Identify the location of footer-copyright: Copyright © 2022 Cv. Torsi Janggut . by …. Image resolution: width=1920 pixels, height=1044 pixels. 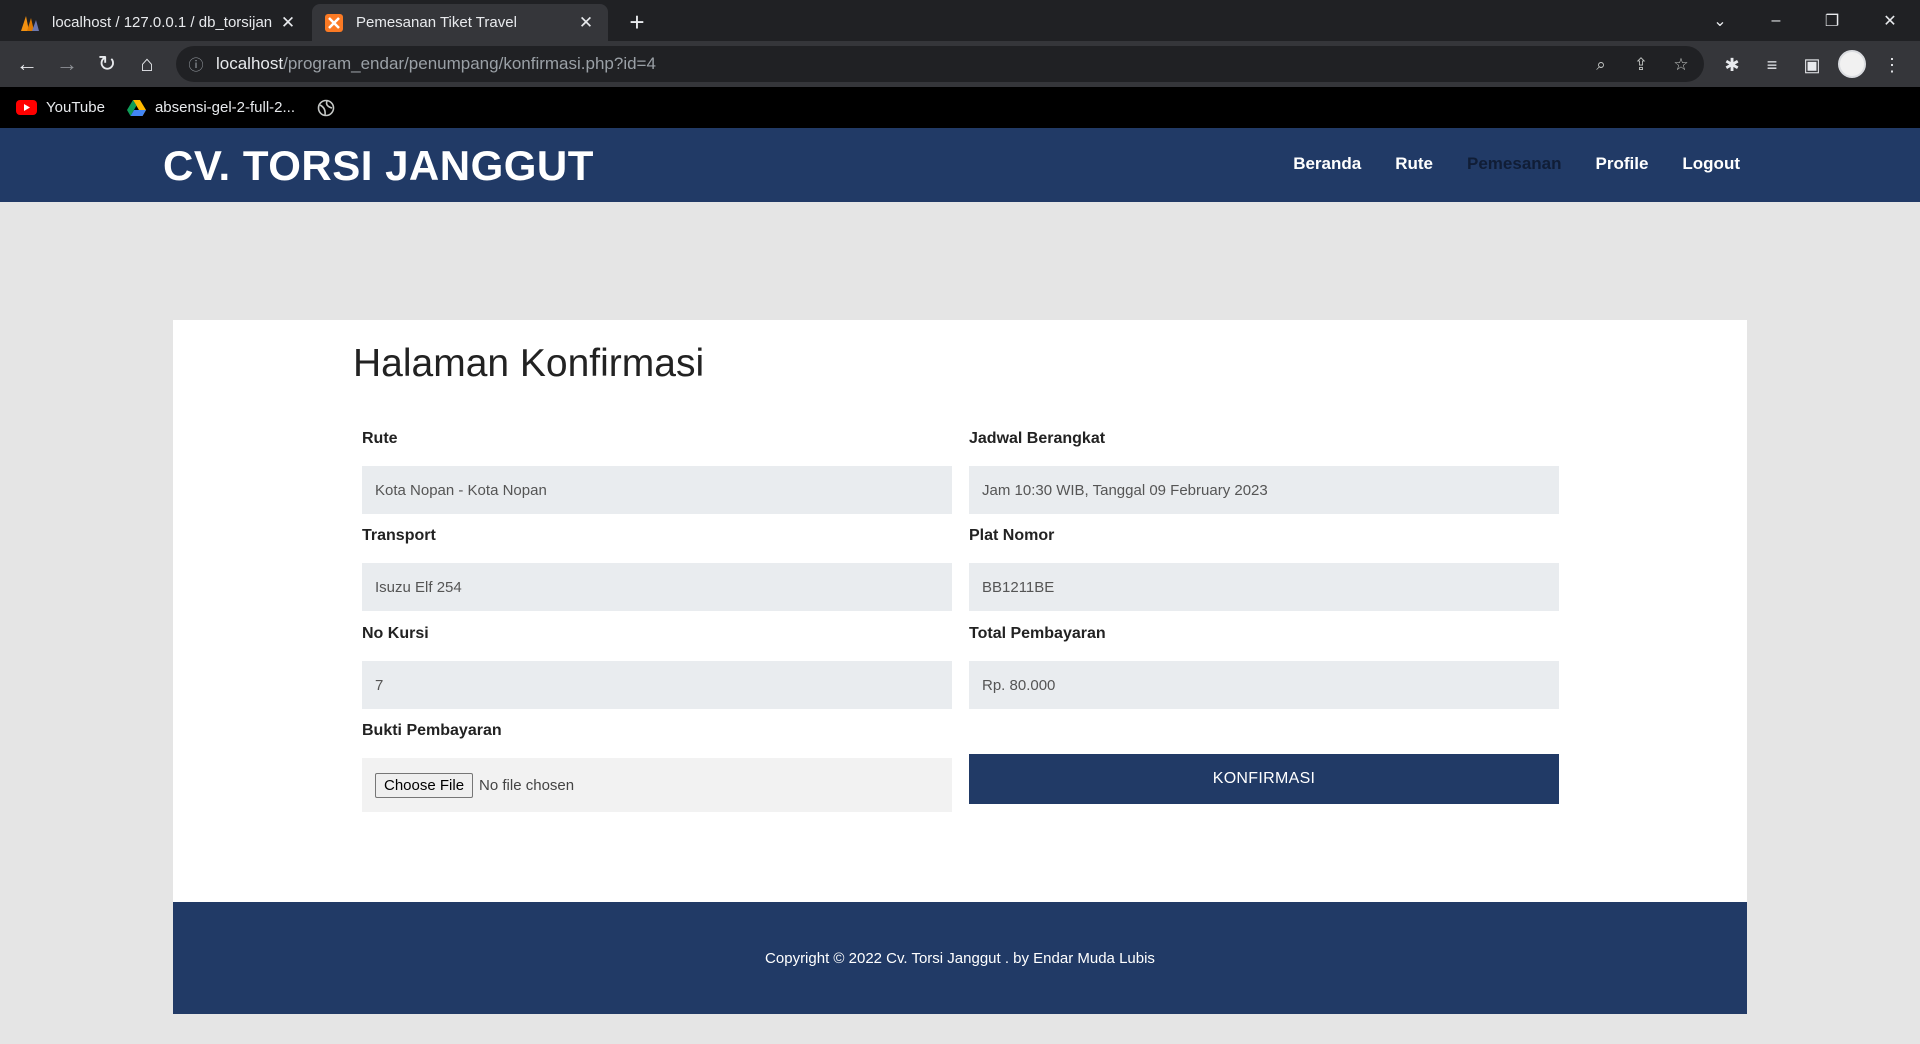
(960, 958).